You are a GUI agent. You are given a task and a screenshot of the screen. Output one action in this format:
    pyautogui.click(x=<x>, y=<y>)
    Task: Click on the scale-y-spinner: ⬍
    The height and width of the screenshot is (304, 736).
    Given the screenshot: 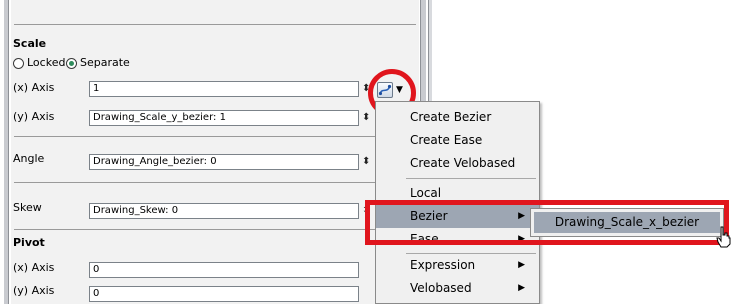 What is the action you would take?
    pyautogui.click(x=366, y=118)
    